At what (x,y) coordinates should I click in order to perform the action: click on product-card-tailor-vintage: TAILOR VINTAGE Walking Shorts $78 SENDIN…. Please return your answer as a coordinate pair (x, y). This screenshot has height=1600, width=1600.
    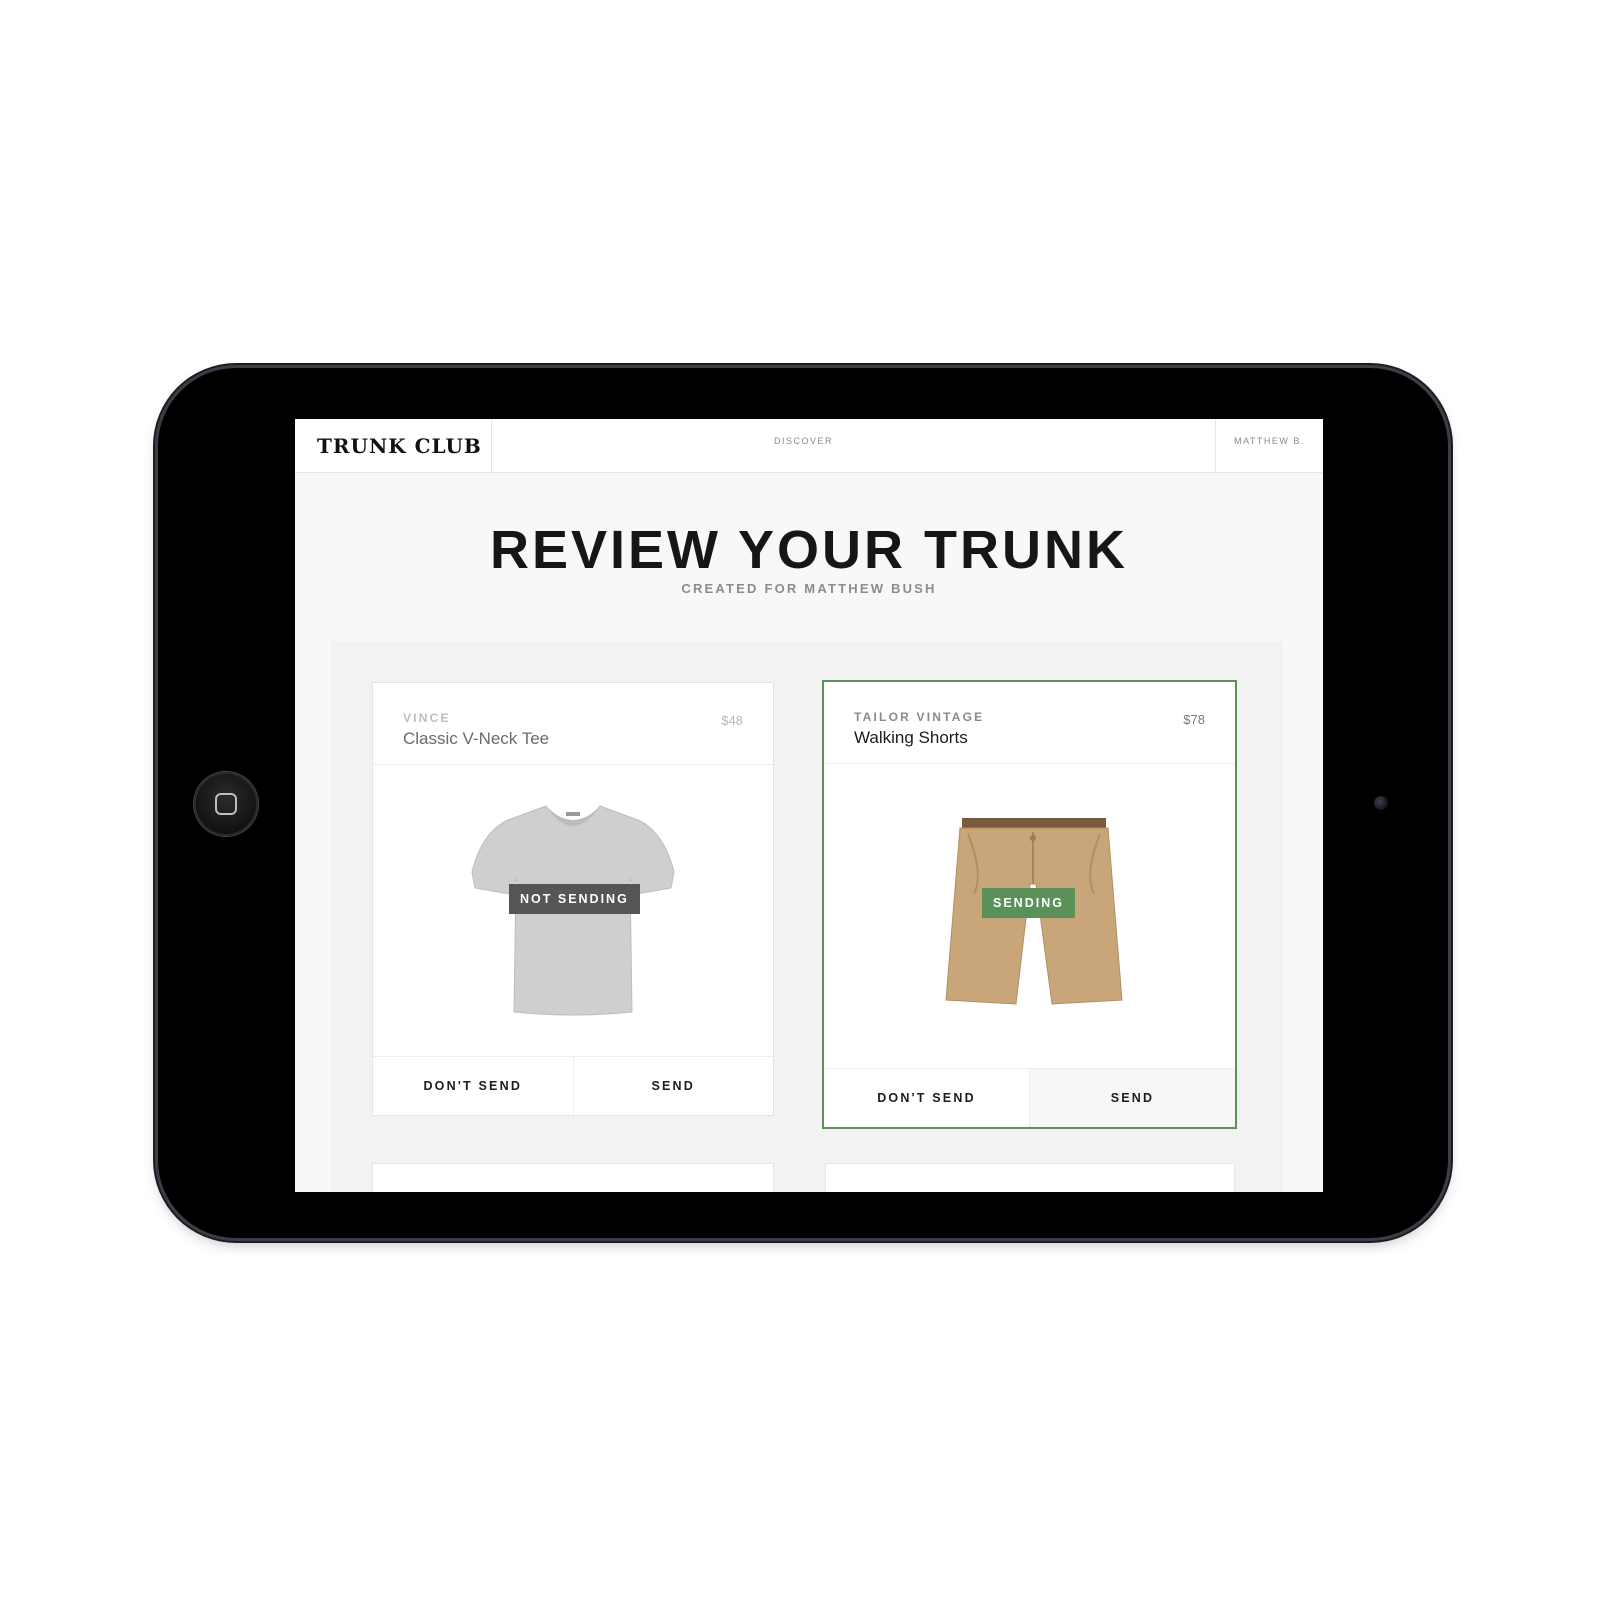
    Looking at the image, I should click on (1029, 904).